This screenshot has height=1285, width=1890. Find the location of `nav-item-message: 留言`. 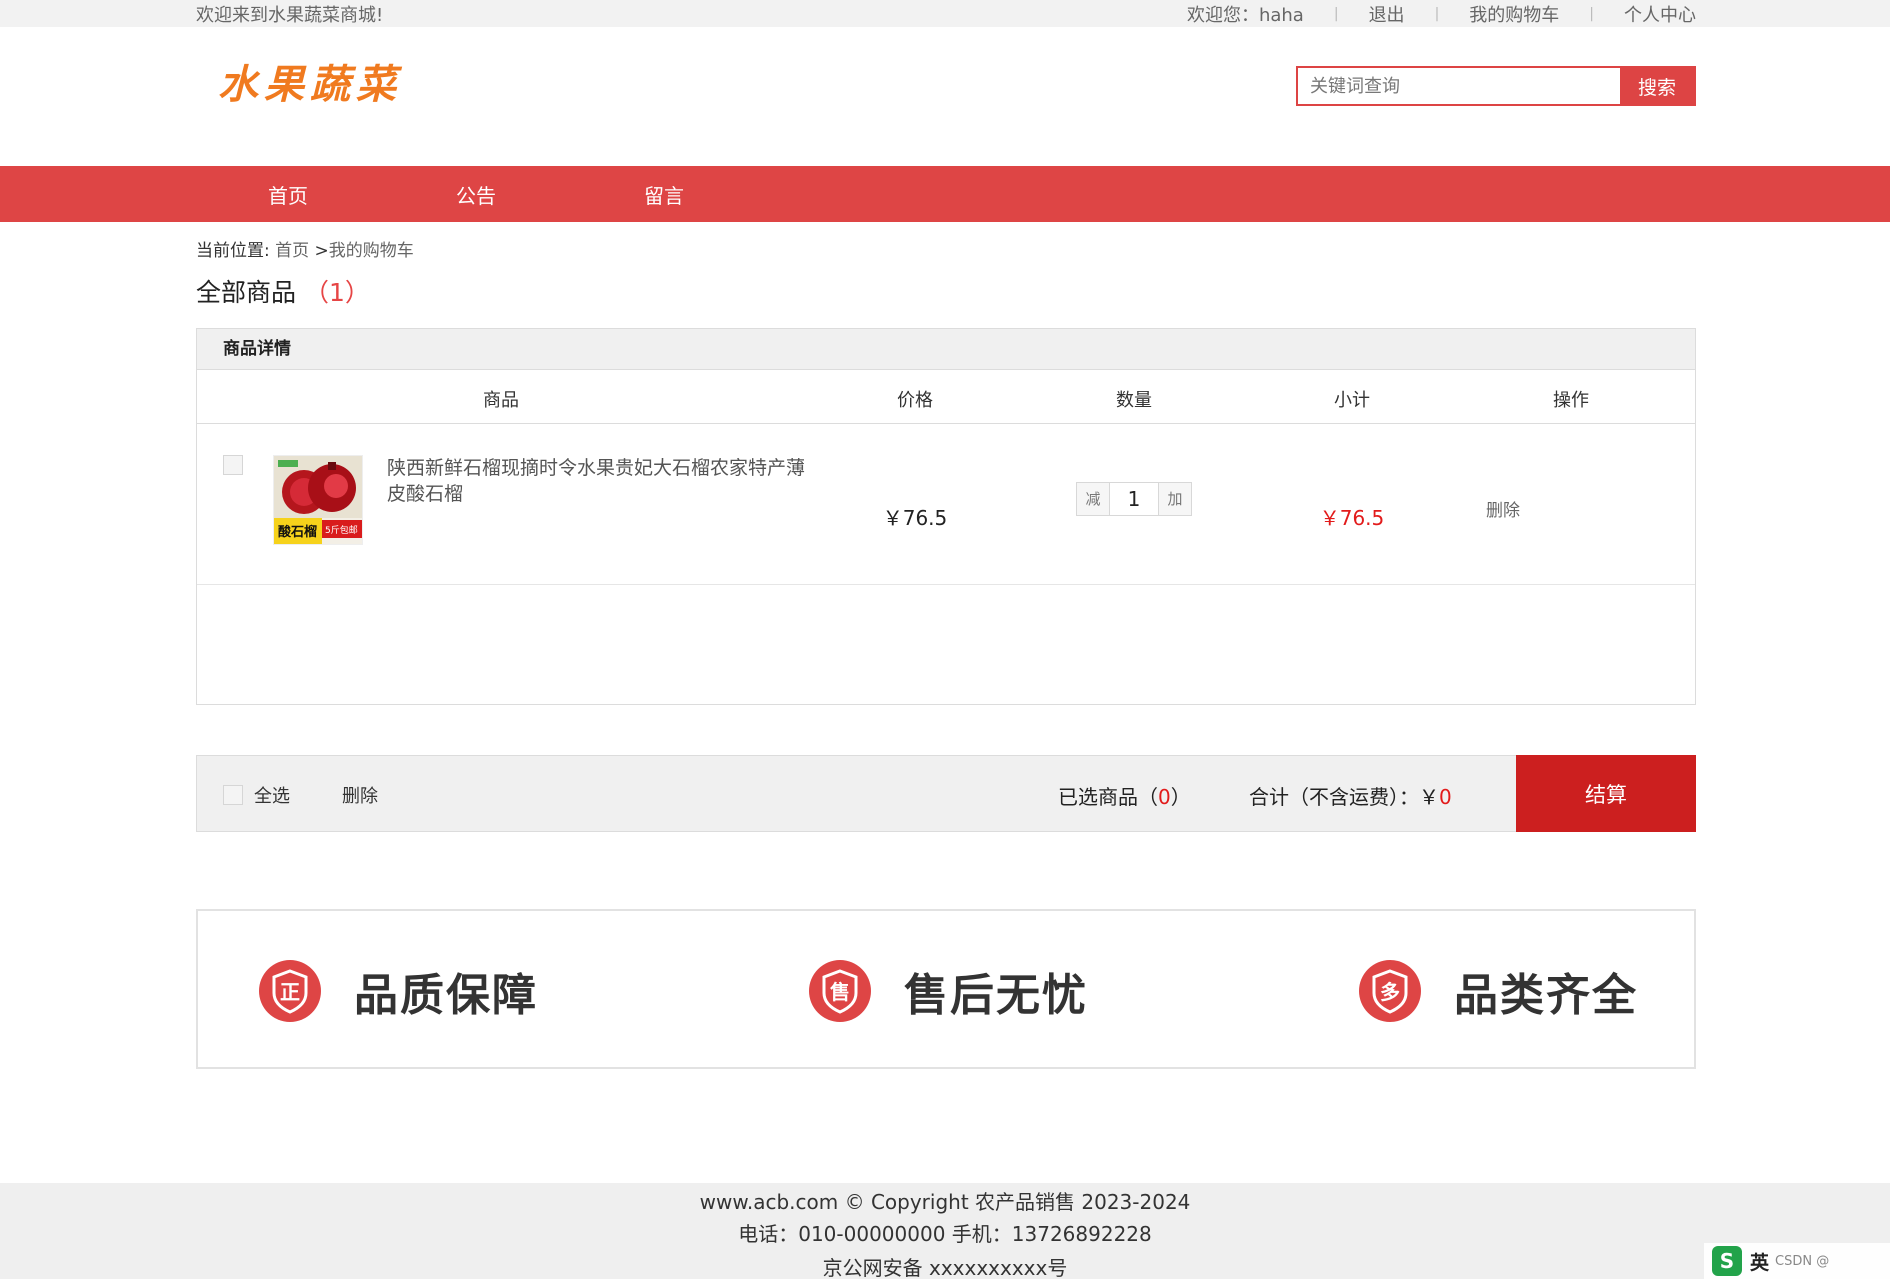

nav-item-message: 留言 is located at coordinates (664, 194).